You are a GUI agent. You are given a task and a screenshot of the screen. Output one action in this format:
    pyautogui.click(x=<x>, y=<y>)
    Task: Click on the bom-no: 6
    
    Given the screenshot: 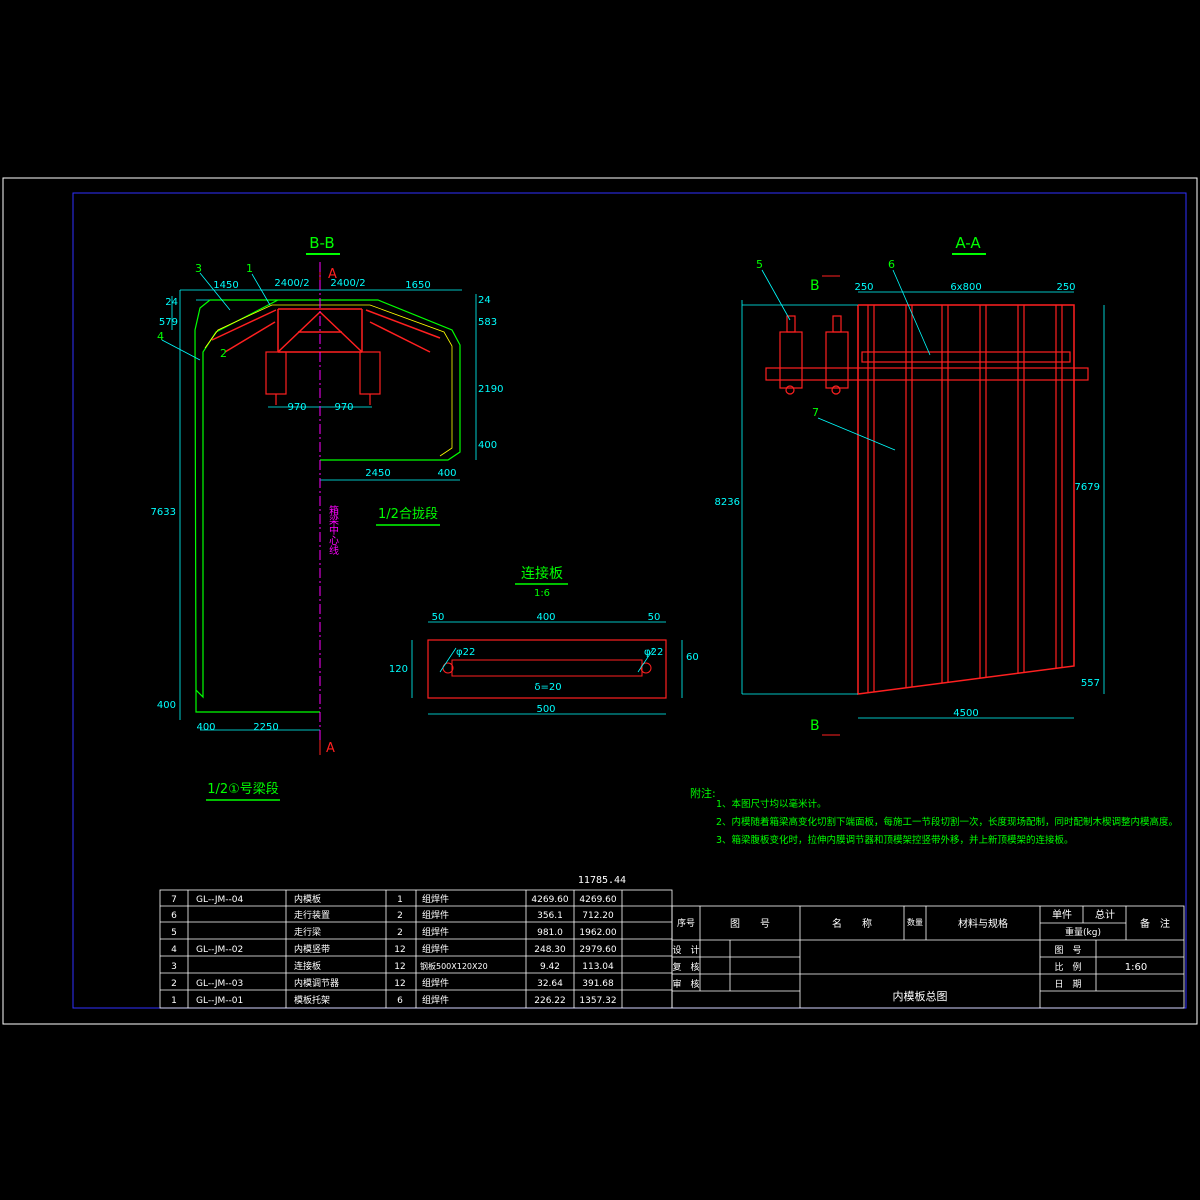 What is the action you would take?
    pyautogui.click(x=174, y=916)
    